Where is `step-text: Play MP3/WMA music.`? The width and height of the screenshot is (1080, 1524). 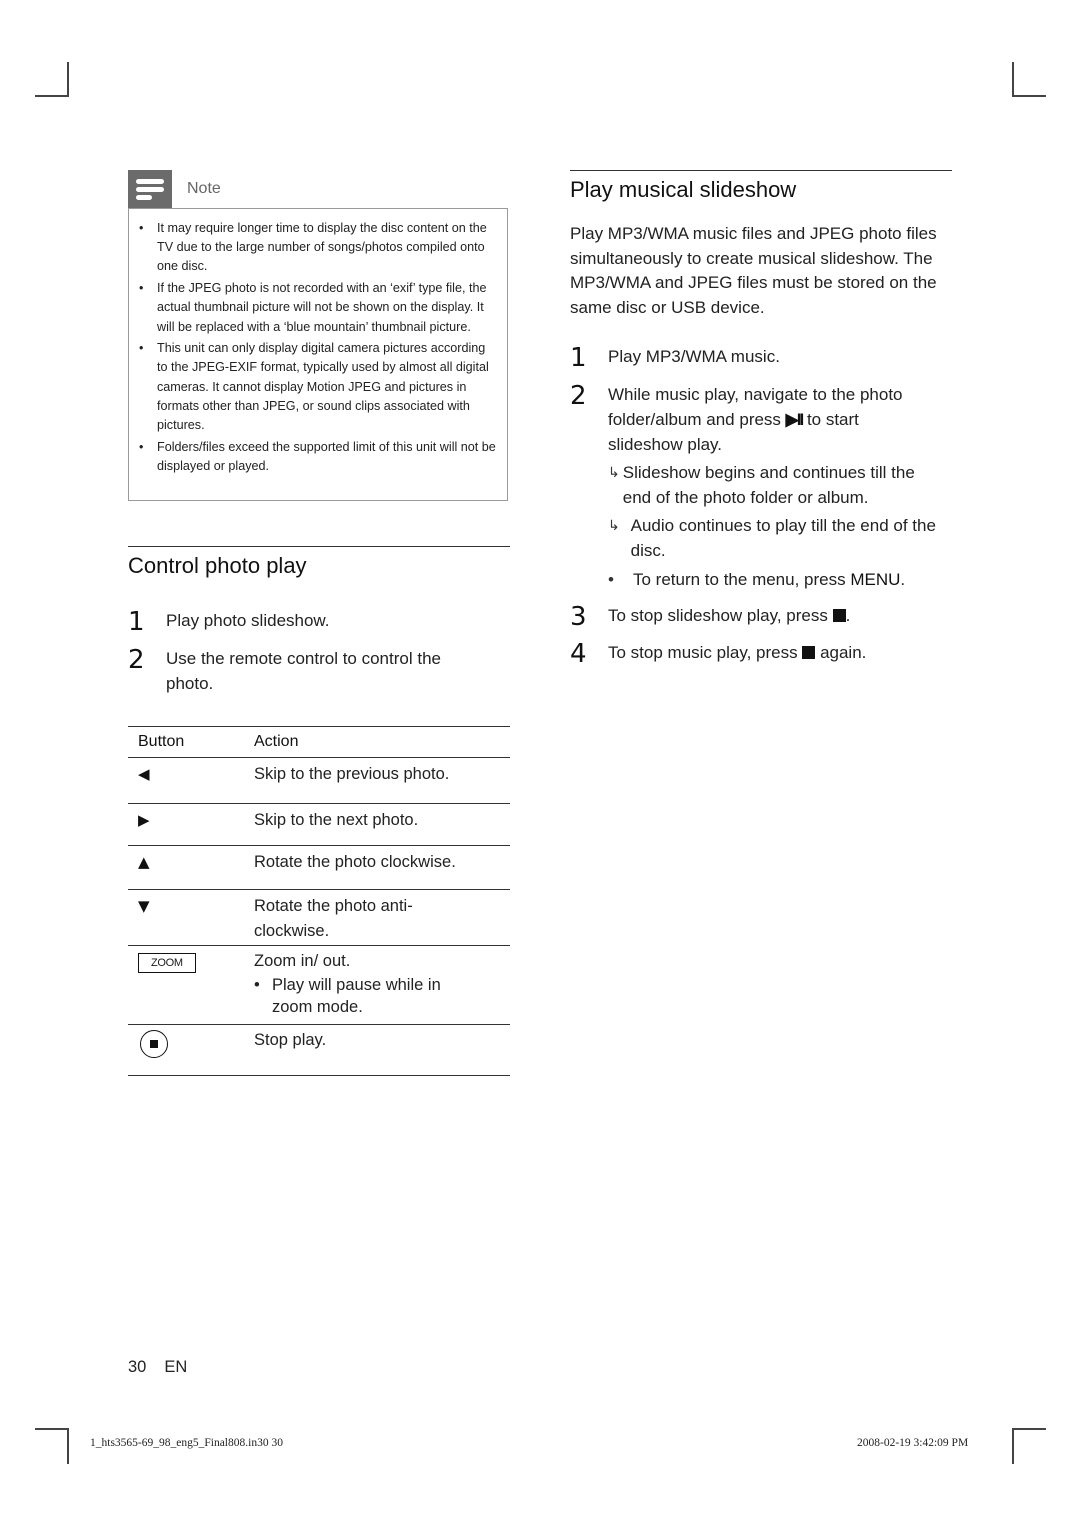
step-text: Play MP3/WMA music. is located at coordinates (694, 356).